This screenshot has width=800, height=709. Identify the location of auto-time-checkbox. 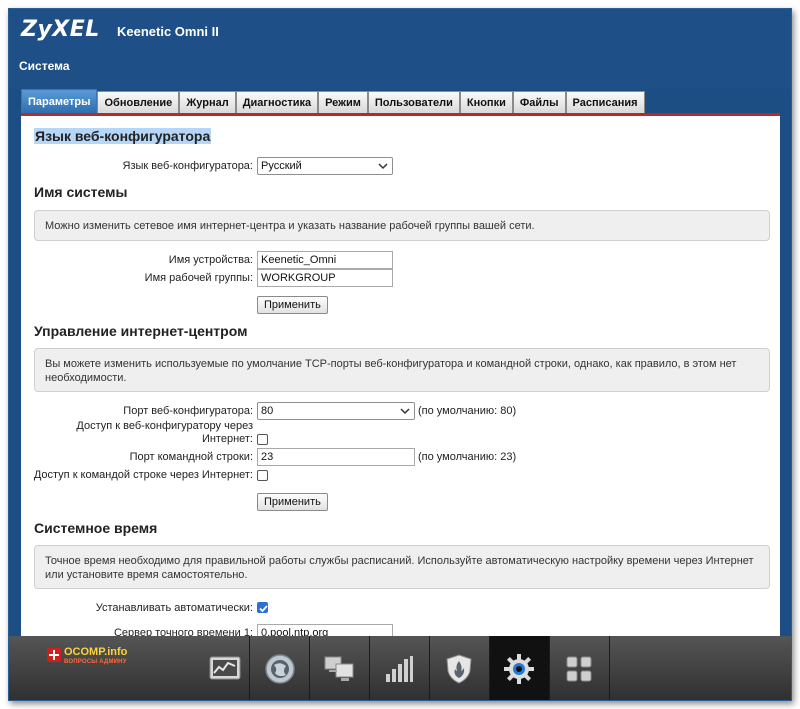
(262, 607).